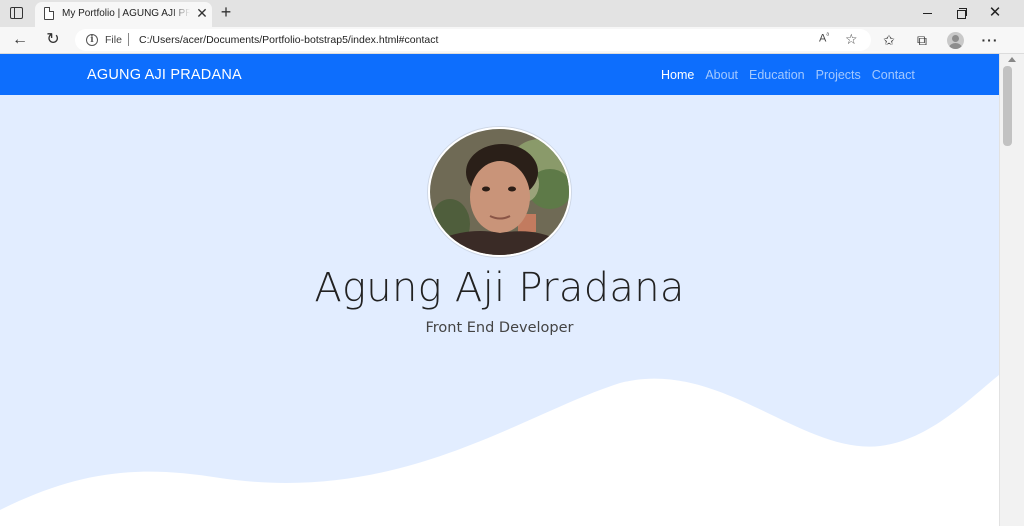 The image size is (1024, 526). Describe the element at coordinates (1012, 59) in the screenshot. I see `scroll-up-icon` at that location.